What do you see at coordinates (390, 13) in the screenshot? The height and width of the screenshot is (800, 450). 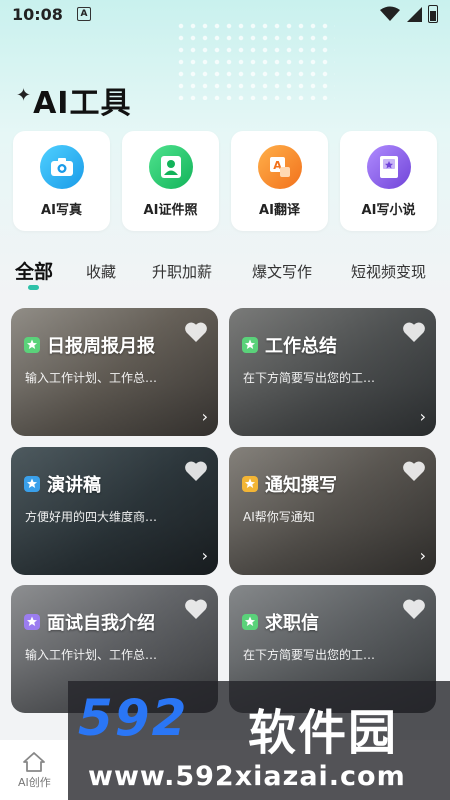 I see `wifi-icon` at bounding box center [390, 13].